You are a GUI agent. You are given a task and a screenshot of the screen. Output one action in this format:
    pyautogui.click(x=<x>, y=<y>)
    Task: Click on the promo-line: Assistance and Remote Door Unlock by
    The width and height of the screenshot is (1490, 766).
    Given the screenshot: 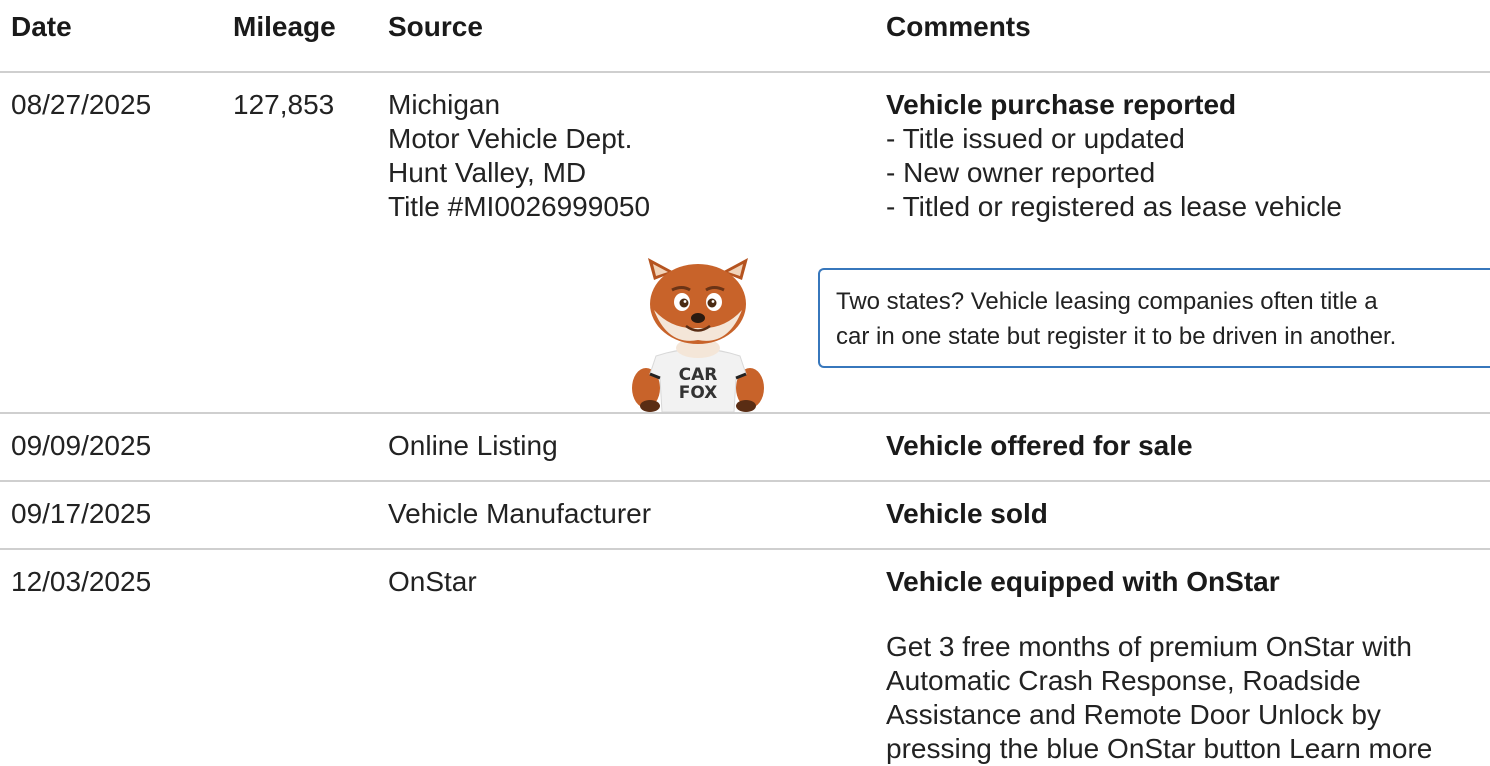 What is the action you would take?
    pyautogui.click(x=1133, y=714)
    